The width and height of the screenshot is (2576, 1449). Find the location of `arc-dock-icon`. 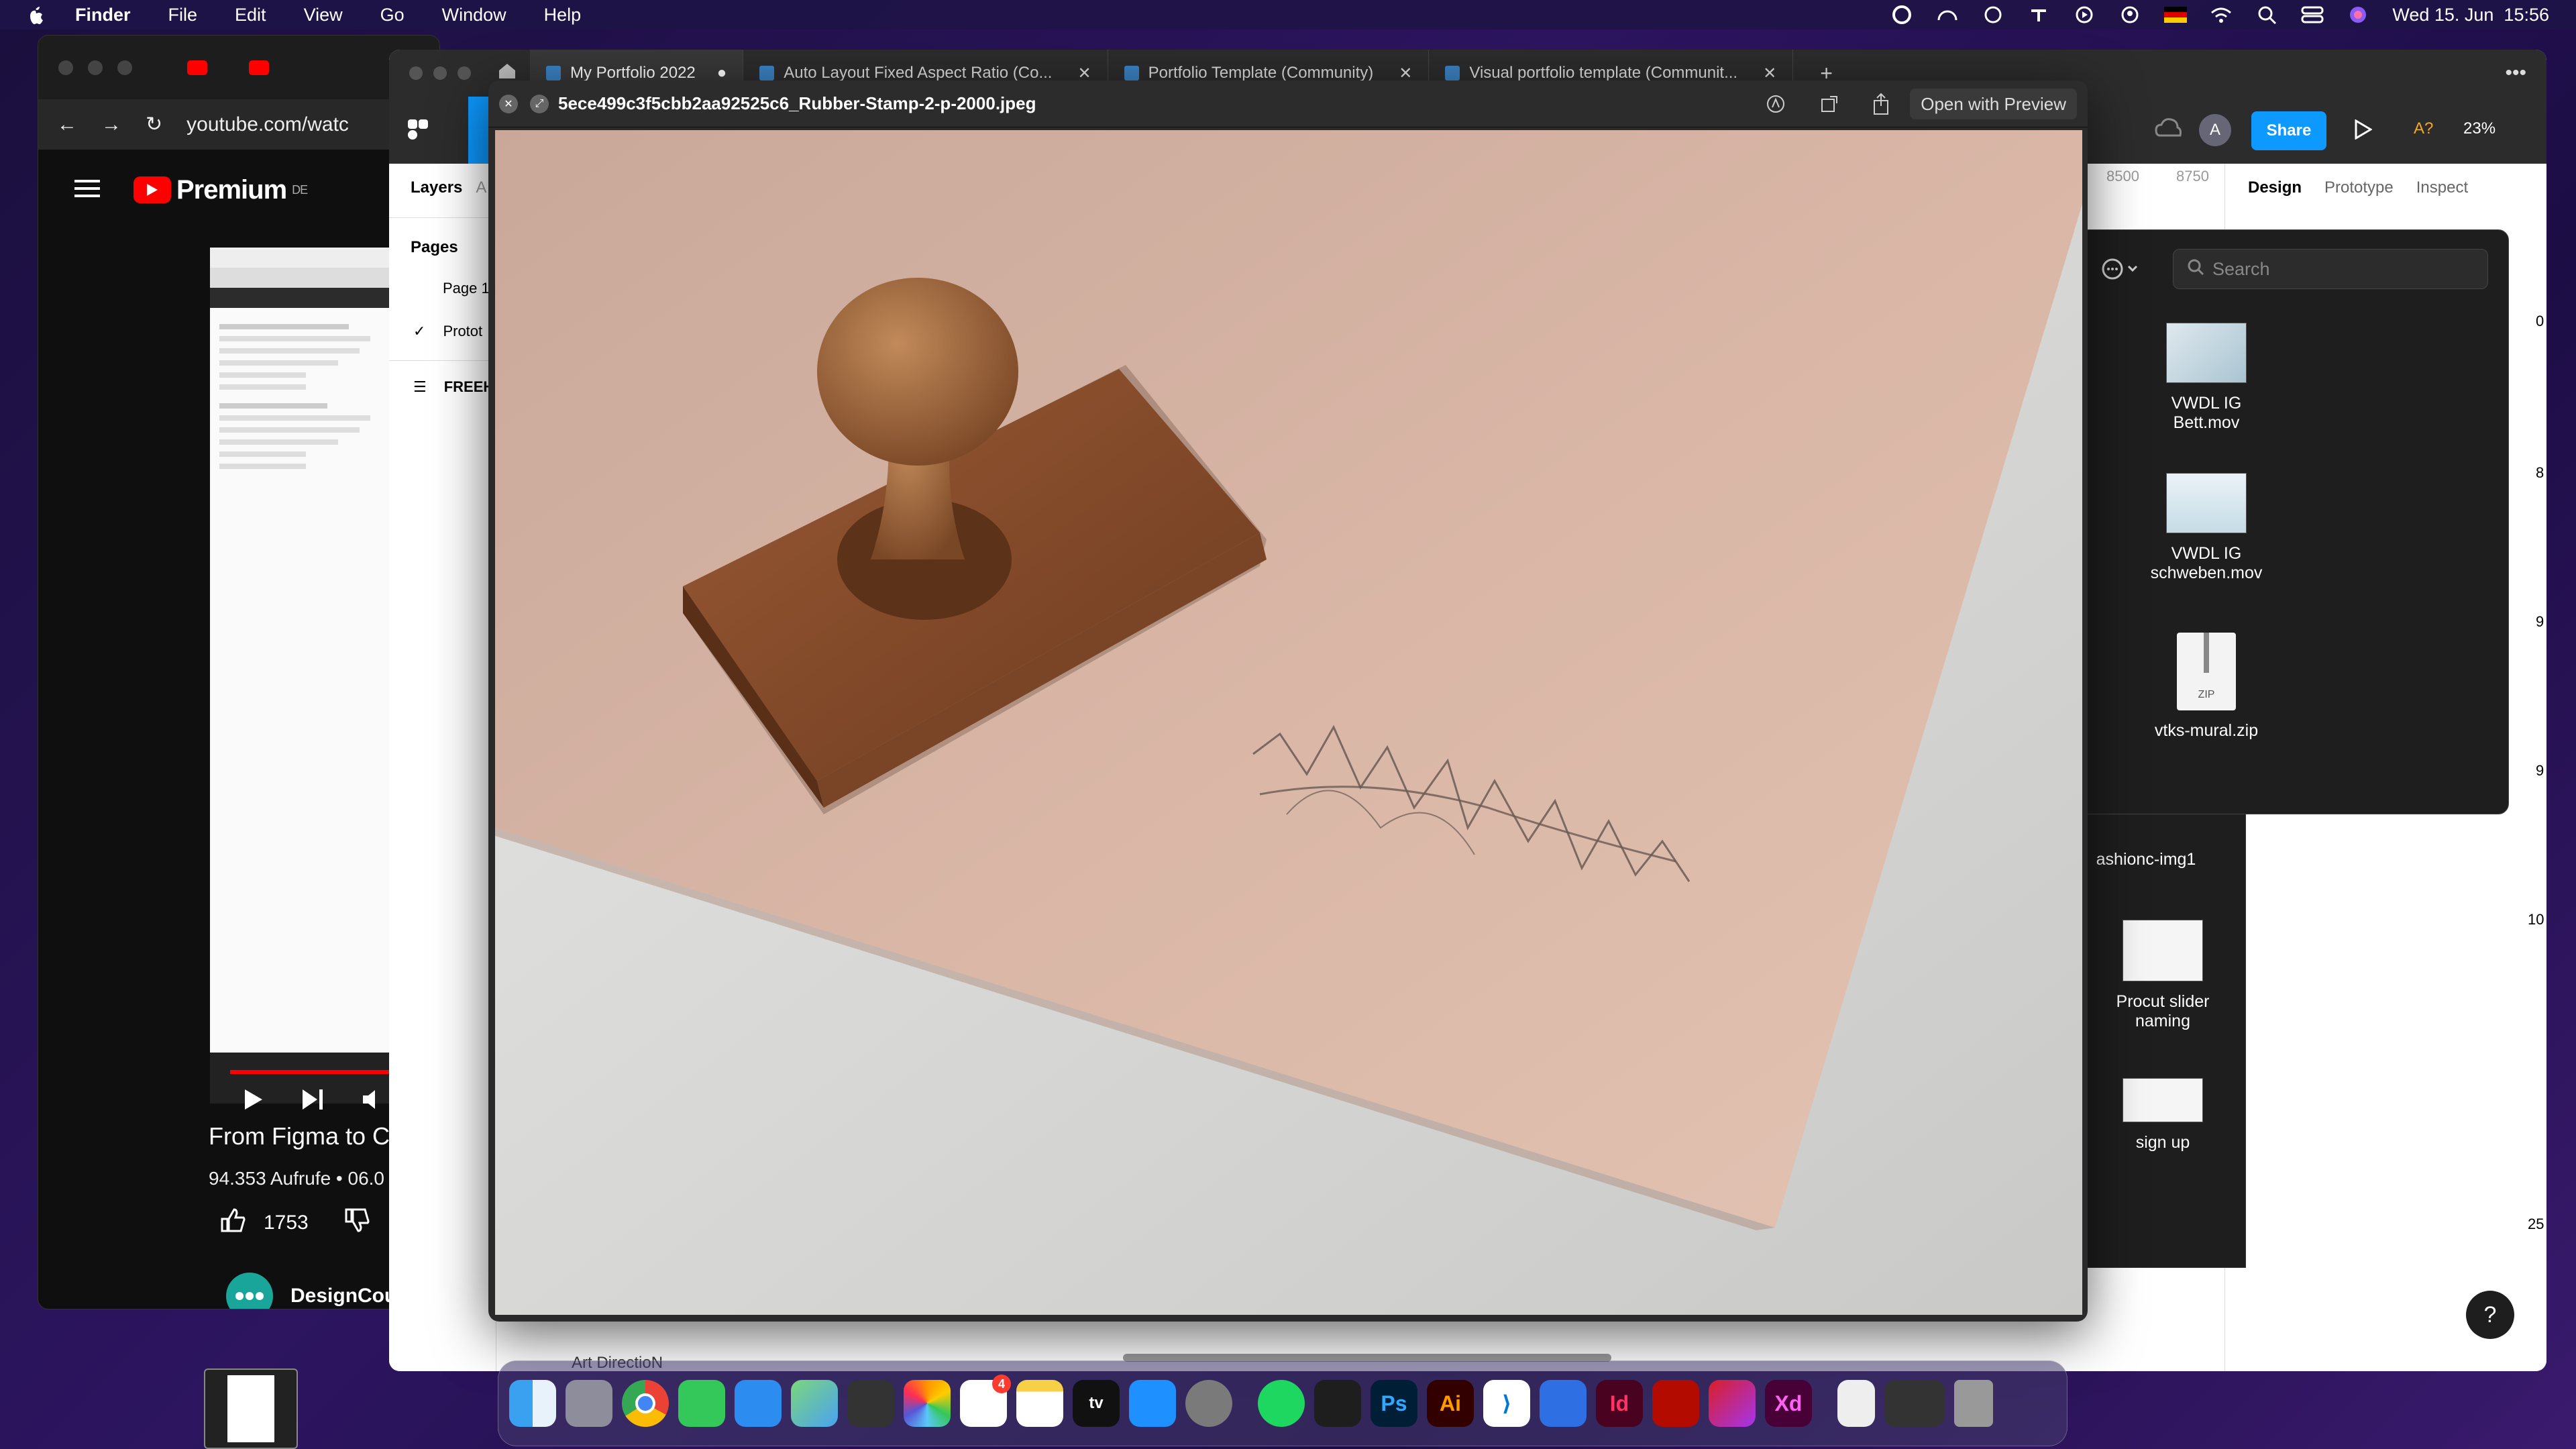

arc-dock-icon is located at coordinates (1563, 1403).